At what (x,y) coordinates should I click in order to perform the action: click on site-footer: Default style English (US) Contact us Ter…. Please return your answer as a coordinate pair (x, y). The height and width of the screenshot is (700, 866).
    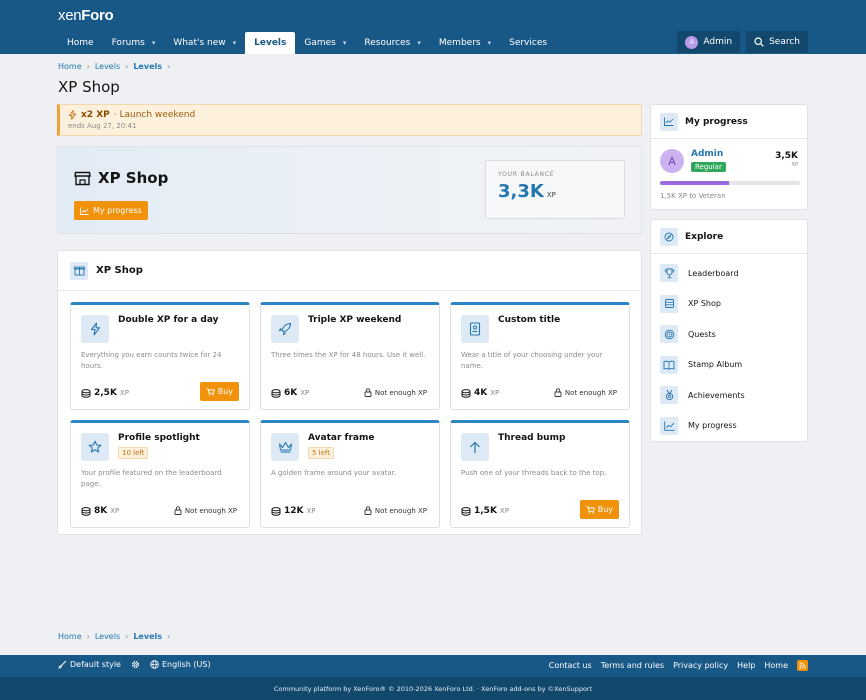
    Looking at the image, I should click on (433, 677).